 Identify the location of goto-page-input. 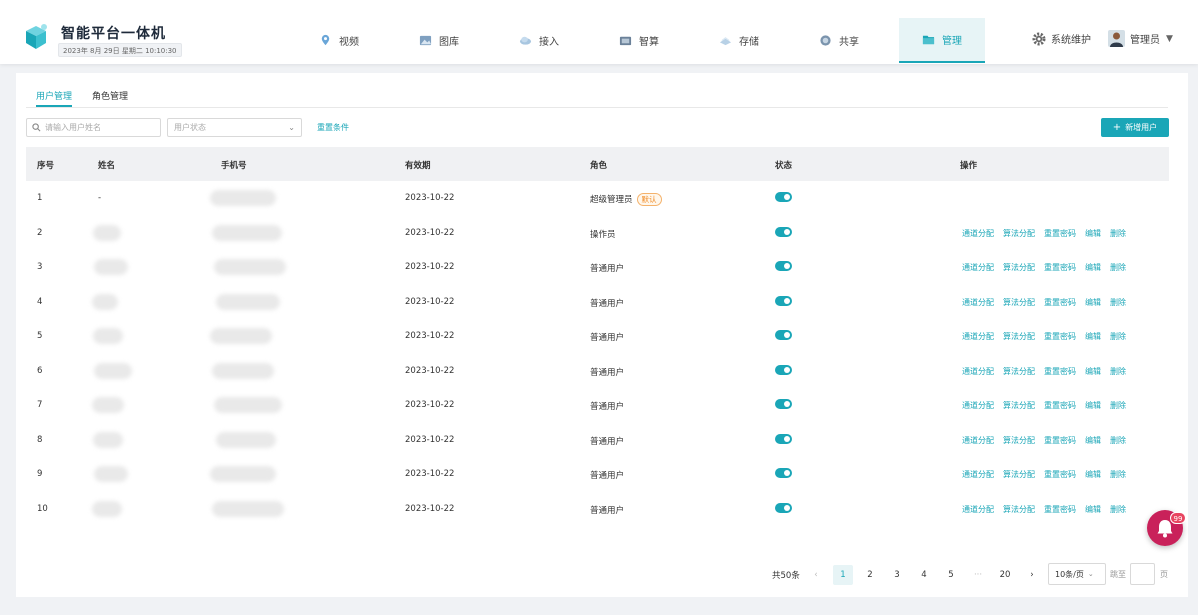
(1142, 574).